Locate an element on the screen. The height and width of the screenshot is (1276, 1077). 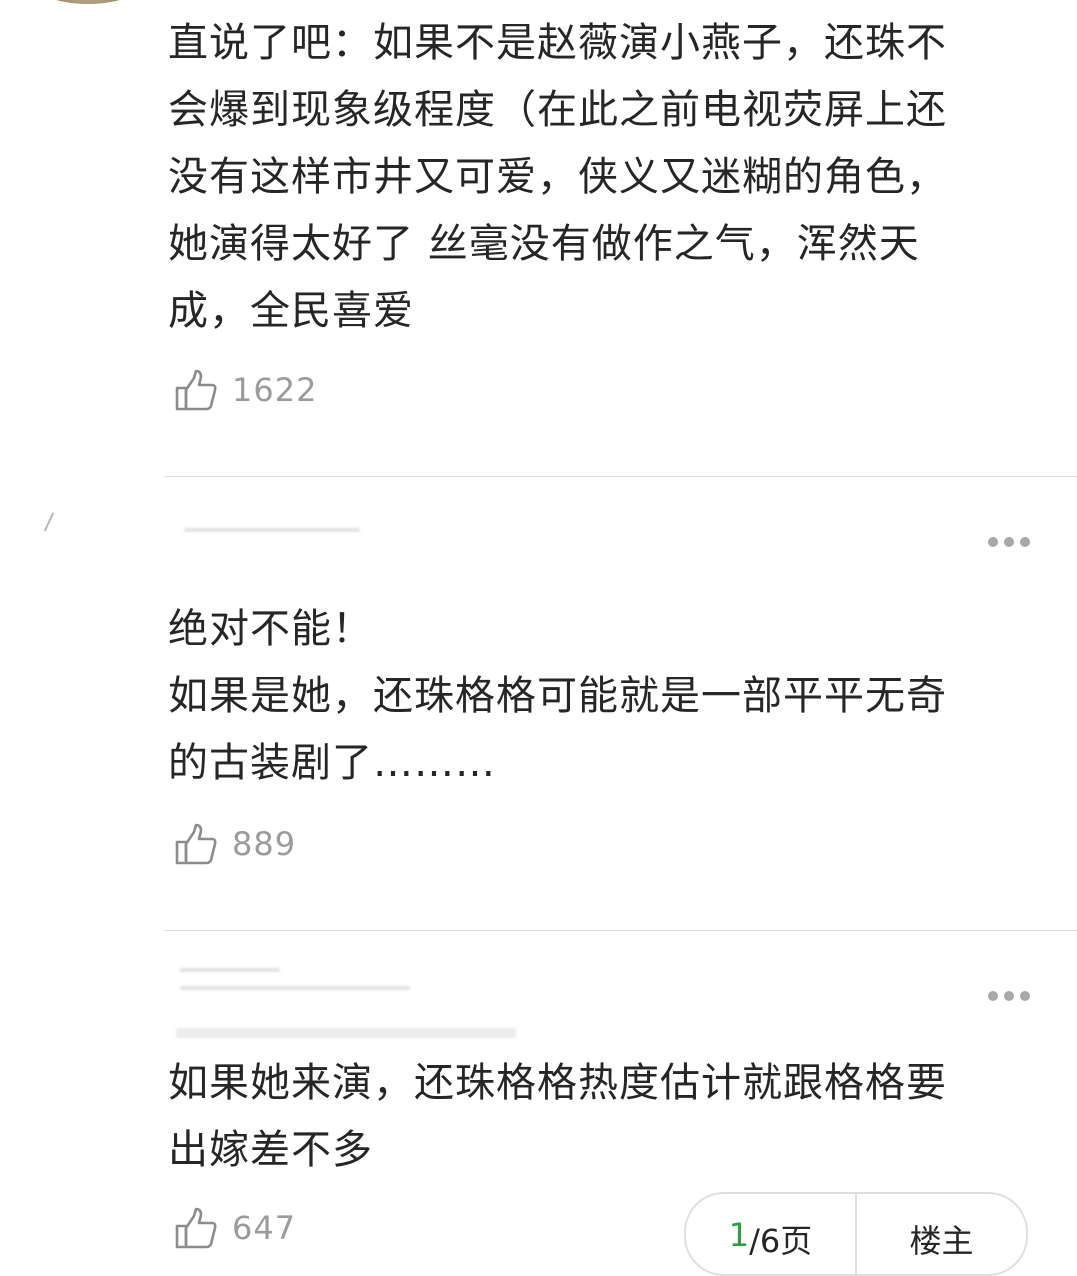
landlord-filter-button: 楼主 is located at coordinates (941, 1234).